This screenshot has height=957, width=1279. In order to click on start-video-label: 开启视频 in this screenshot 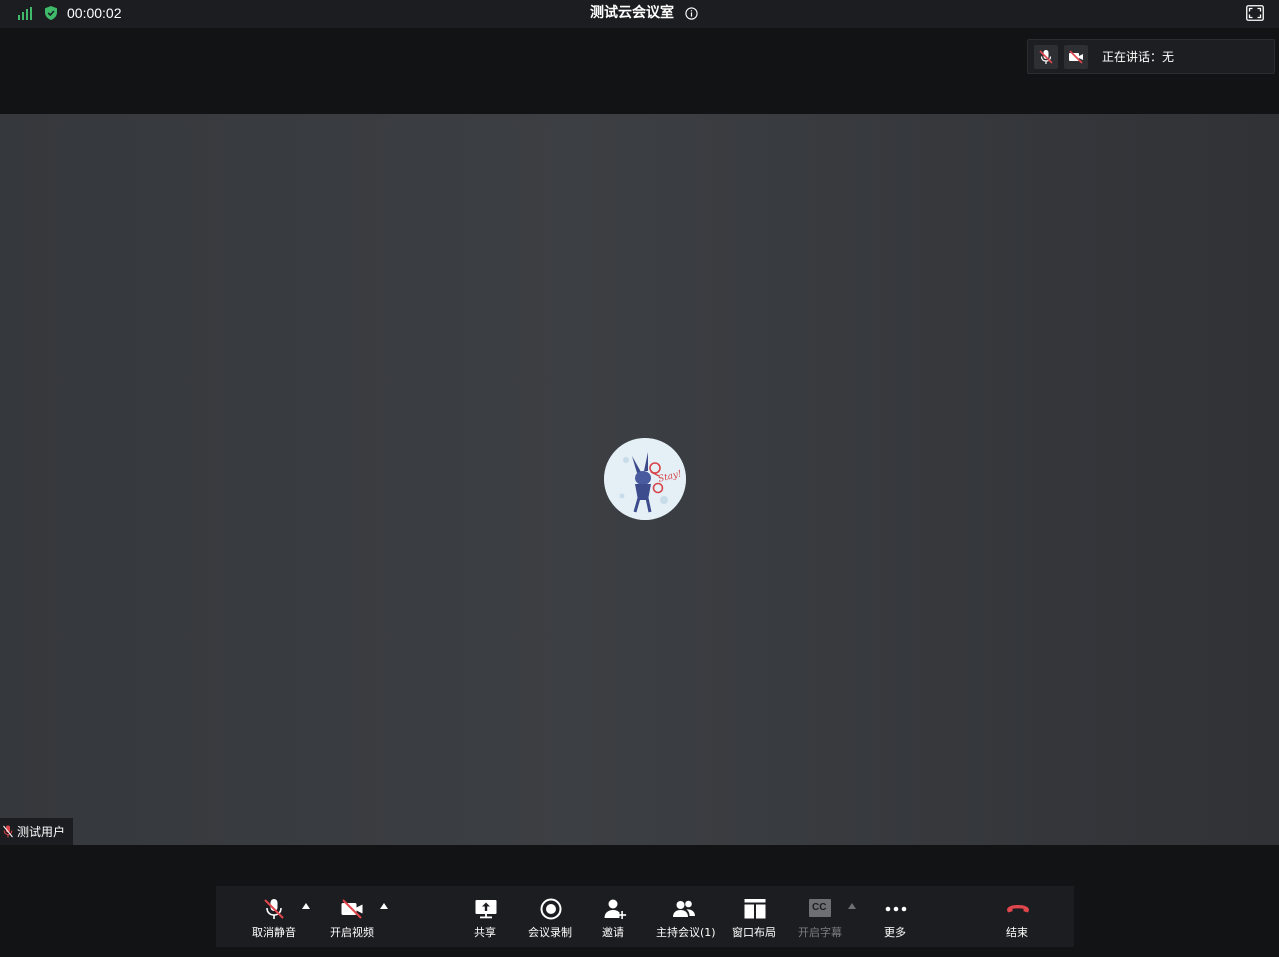, I will do `click(352, 932)`.